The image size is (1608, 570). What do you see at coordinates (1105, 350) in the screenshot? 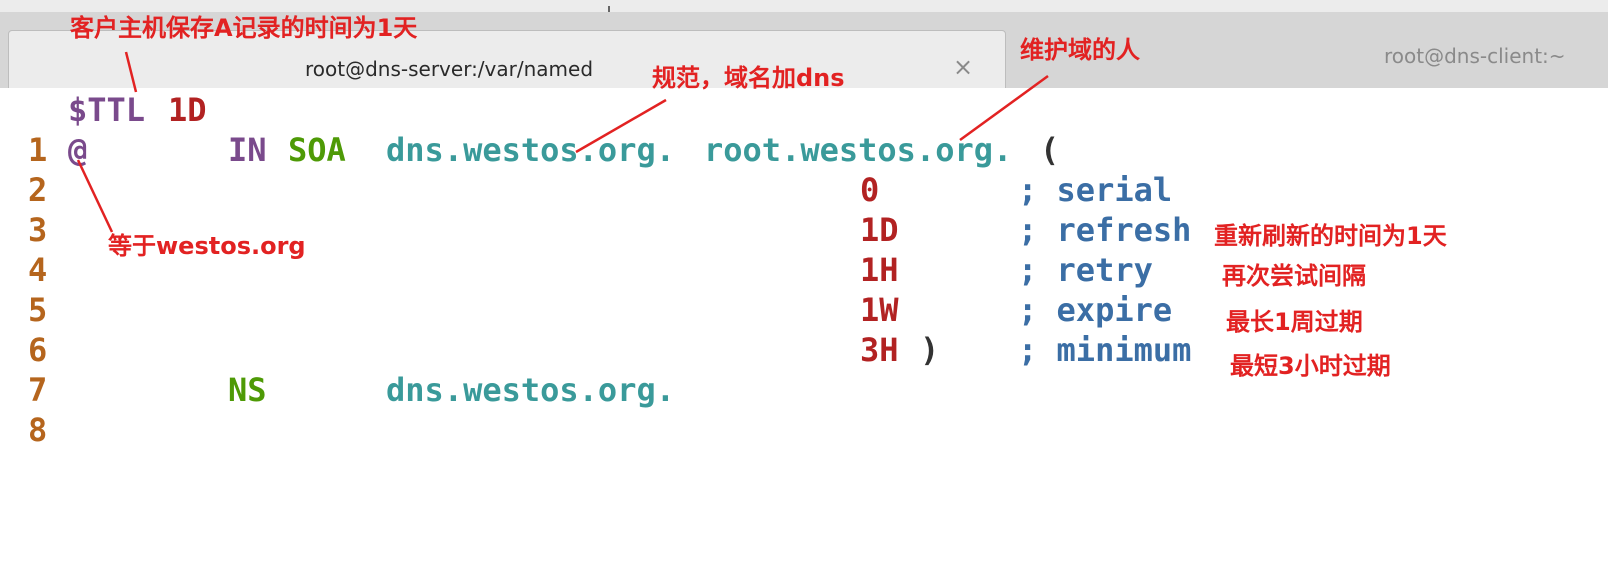
I see `comment: ; minimum` at bounding box center [1105, 350].